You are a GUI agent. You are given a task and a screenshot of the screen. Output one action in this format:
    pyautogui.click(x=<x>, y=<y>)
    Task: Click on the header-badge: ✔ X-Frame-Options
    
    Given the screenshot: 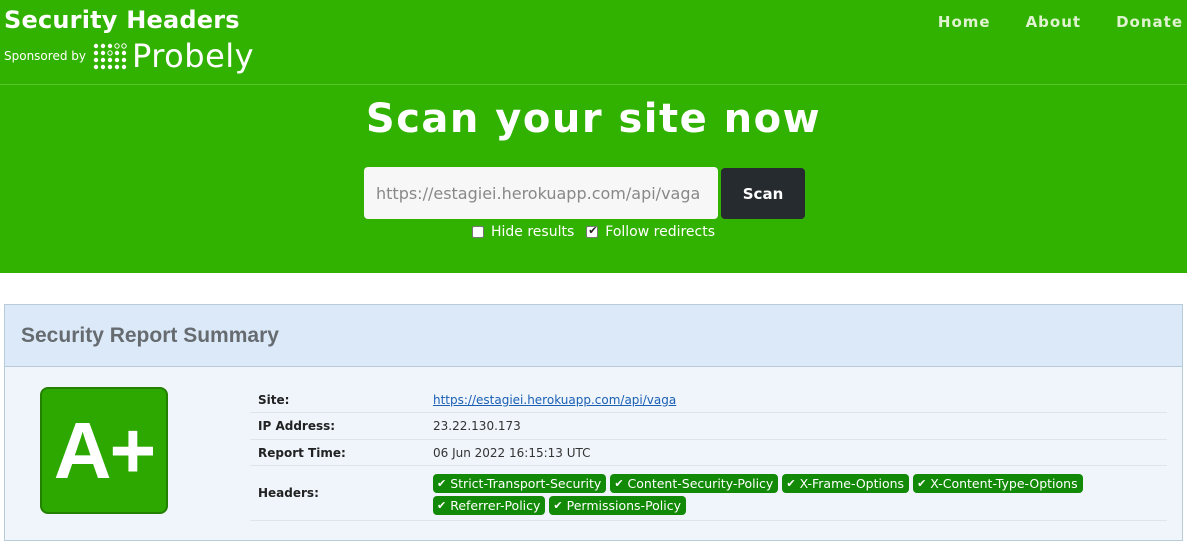 What is the action you would take?
    pyautogui.click(x=846, y=483)
    